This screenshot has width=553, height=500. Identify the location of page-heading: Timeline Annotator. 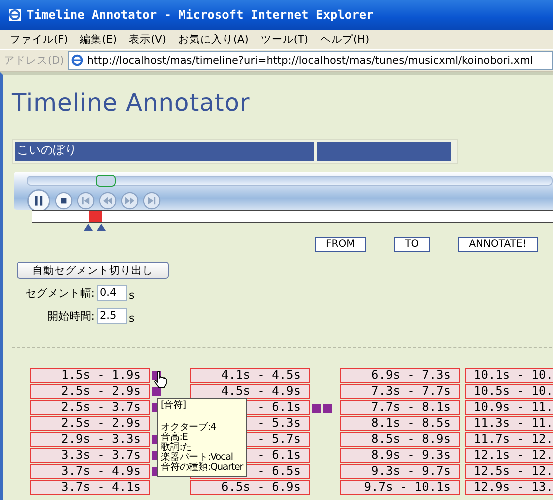
(132, 103).